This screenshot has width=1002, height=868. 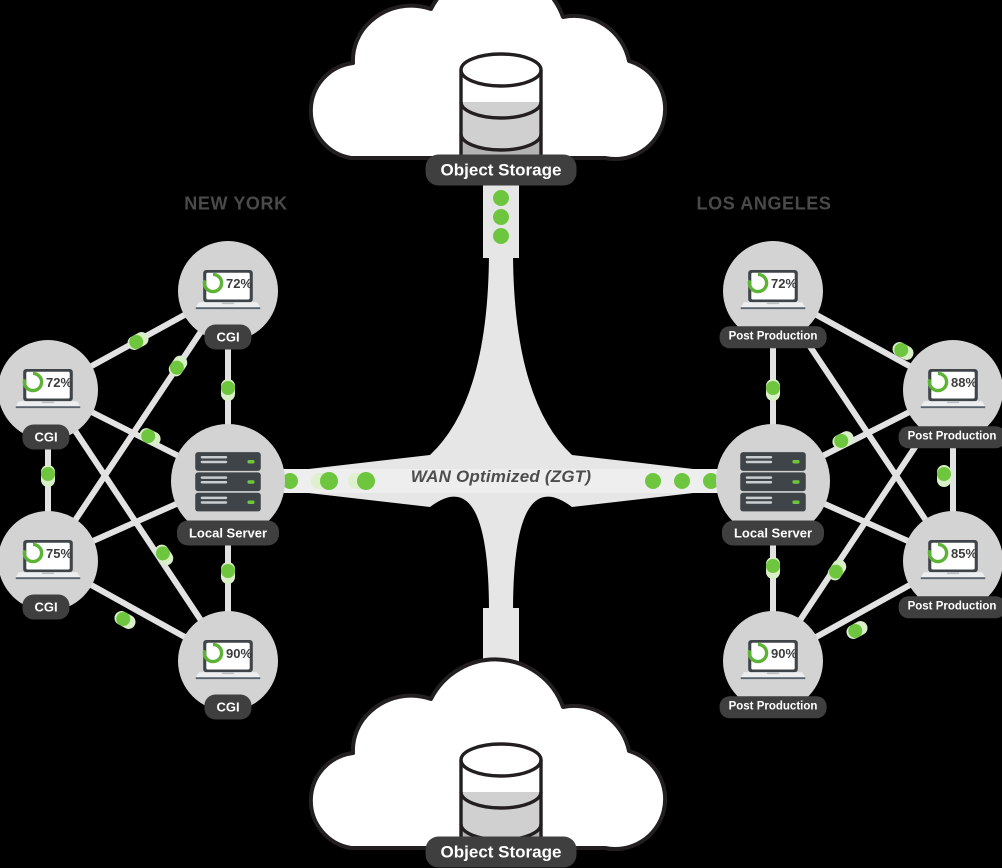 What do you see at coordinates (46, 437) in the screenshot?
I see `node-label-ny-cgi-left: CGI` at bounding box center [46, 437].